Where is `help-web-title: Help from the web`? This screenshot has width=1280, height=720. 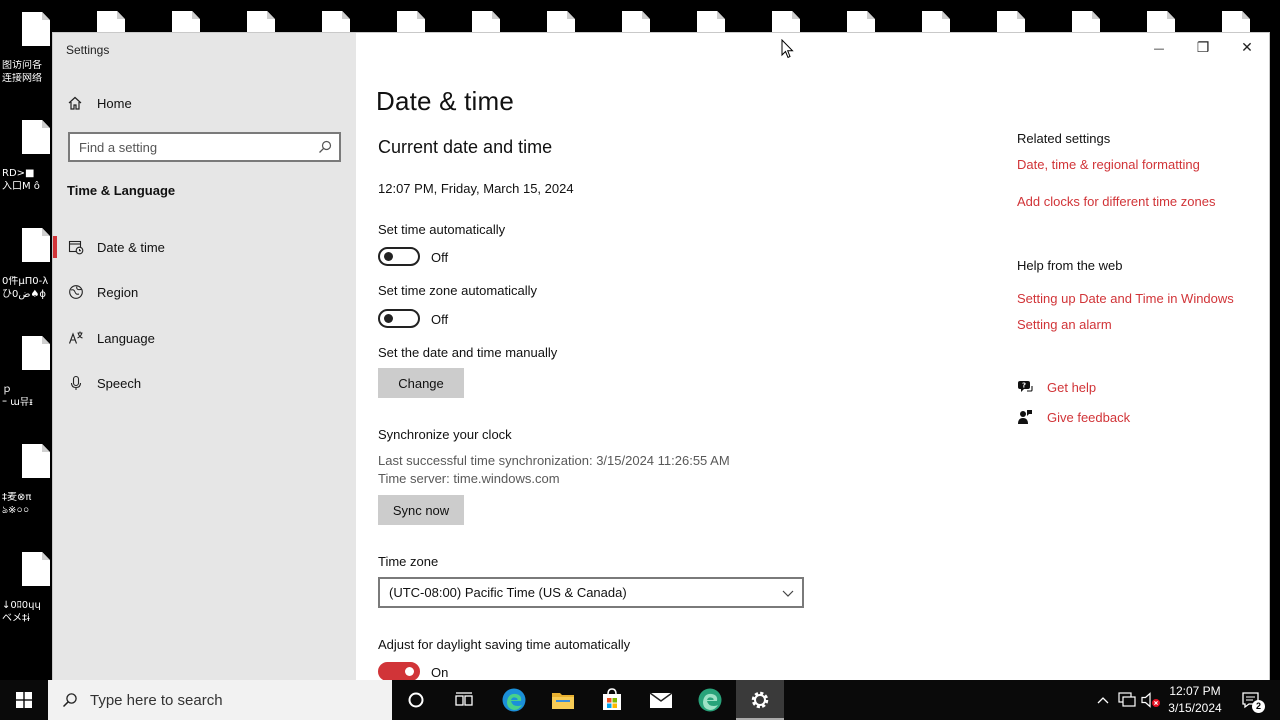
help-web-title: Help from the web is located at coordinates (1070, 265).